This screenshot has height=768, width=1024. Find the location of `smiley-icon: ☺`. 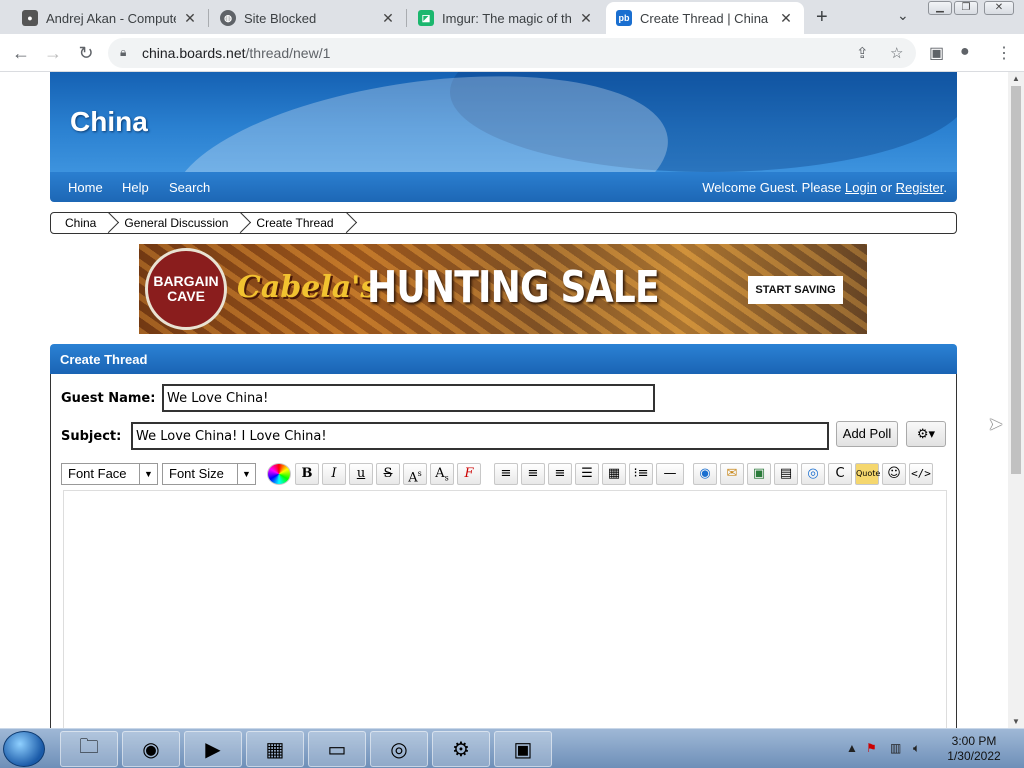

smiley-icon: ☺ is located at coordinates (894, 474).